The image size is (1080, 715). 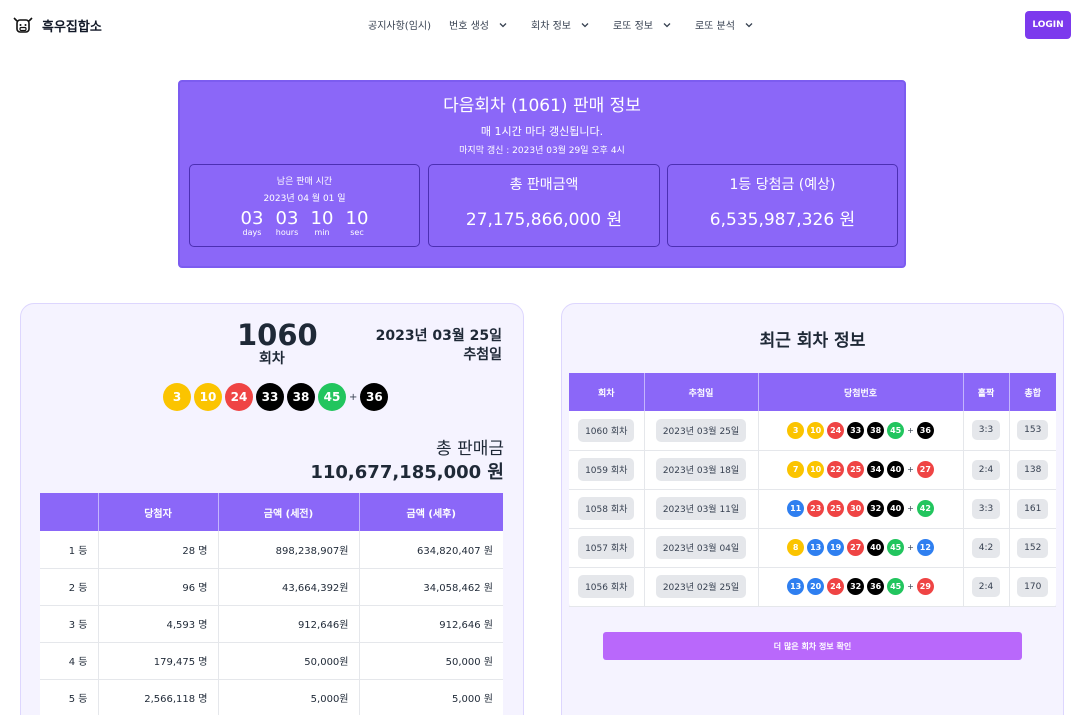 I want to click on lotto-ball: 10, so click(x=816, y=430).